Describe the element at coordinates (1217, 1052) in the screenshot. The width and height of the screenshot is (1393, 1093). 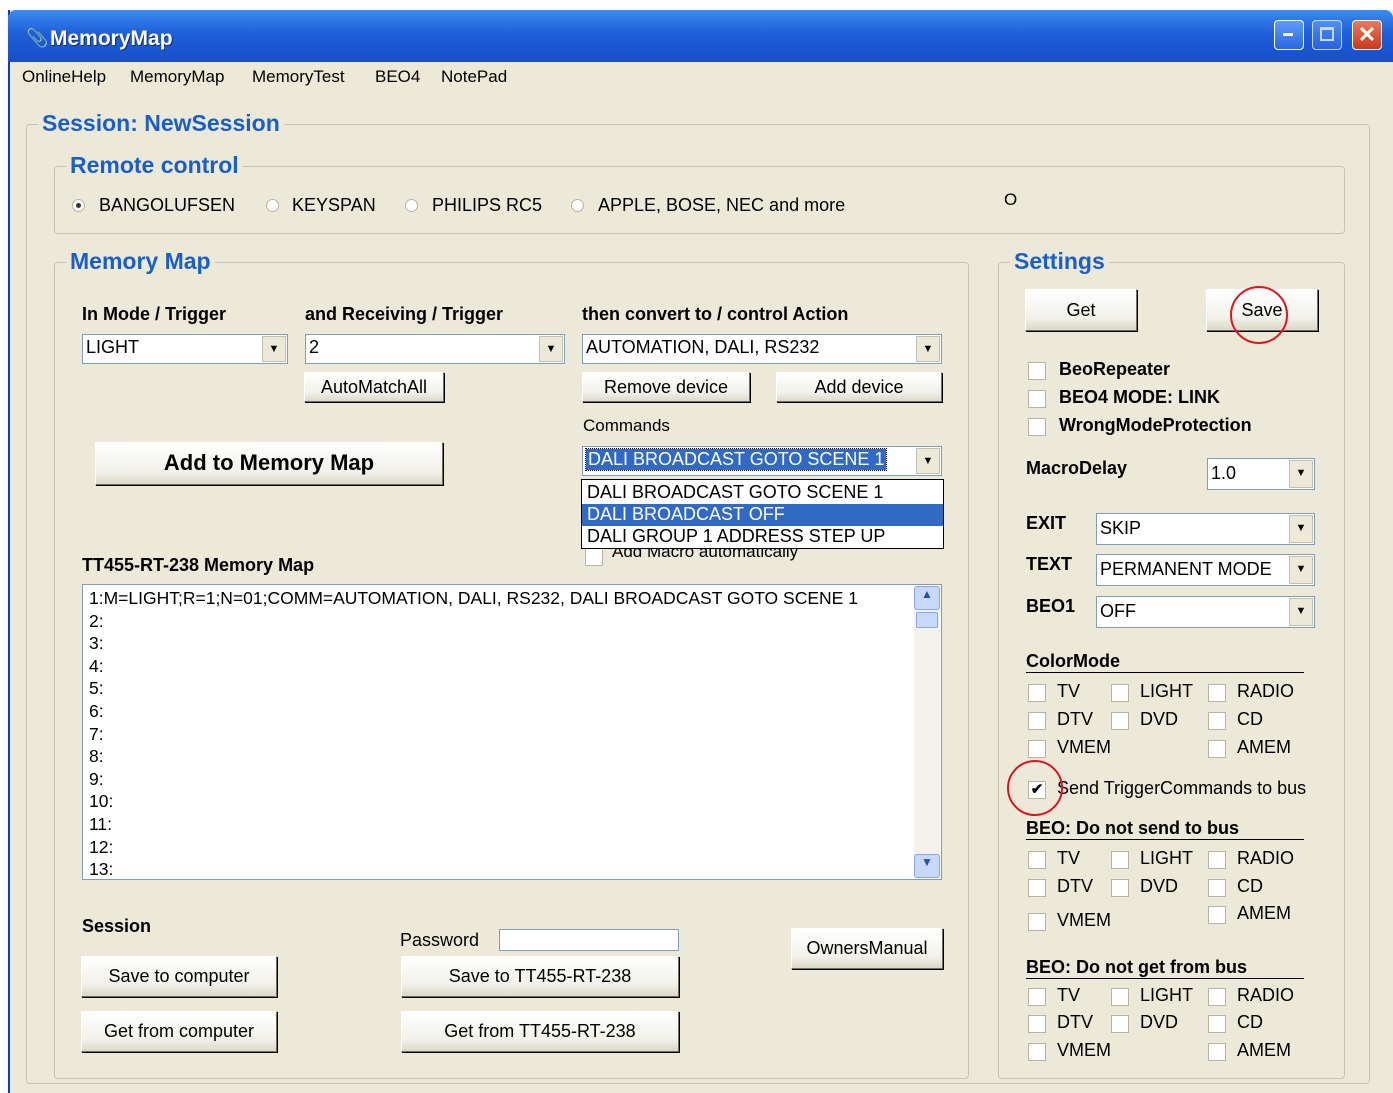
I see `noget-amem-checkbox` at that location.